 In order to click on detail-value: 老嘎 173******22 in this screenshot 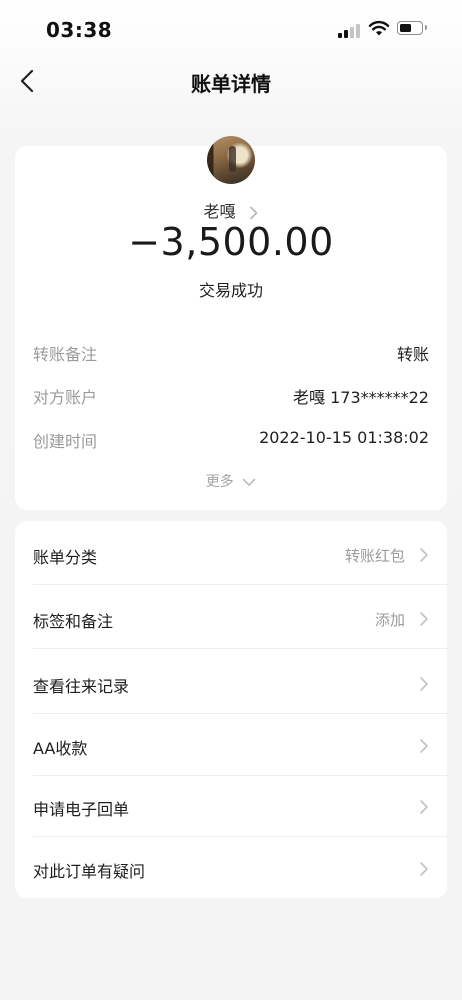, I will do `click(361, 397)`.